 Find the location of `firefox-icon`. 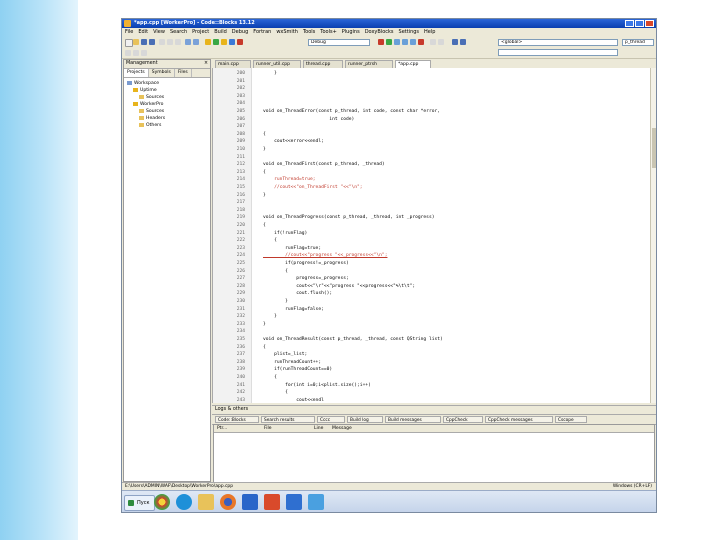

firefox-icon is located at coordinates (228, 502).